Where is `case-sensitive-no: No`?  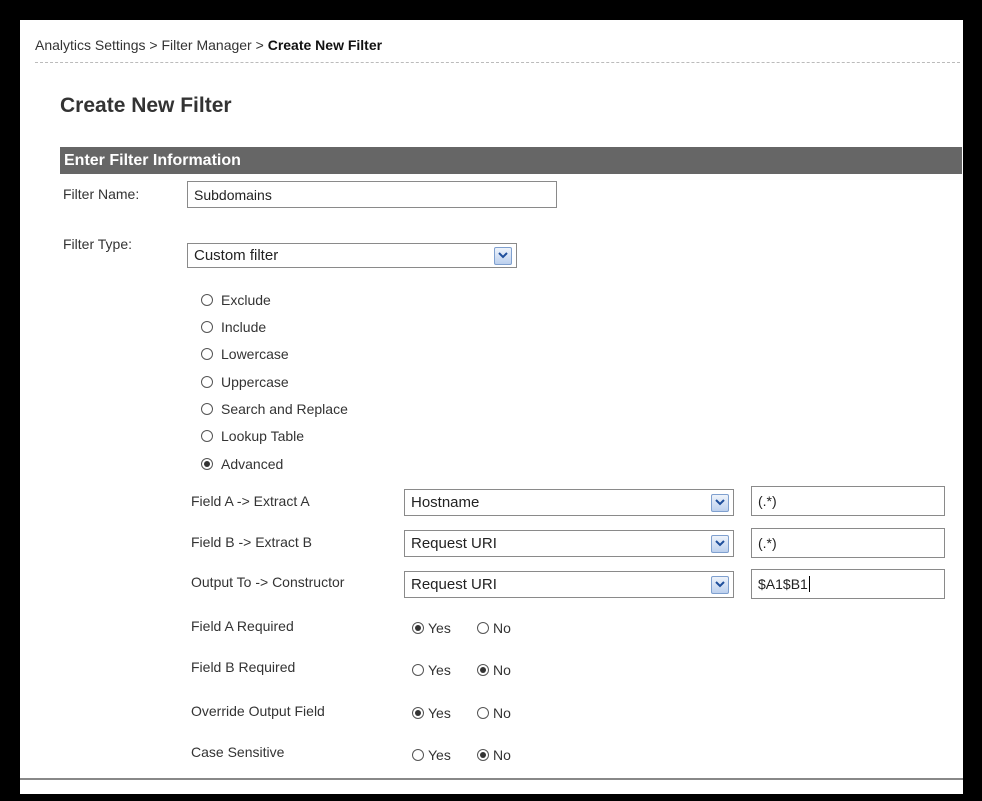 case-sensitive-no: No is located at coordinates (494, 755).